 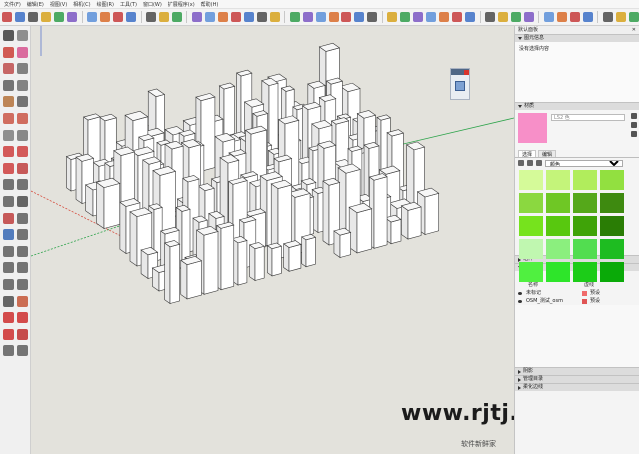 I want to click on paste-button, so click(x=72, y=17).